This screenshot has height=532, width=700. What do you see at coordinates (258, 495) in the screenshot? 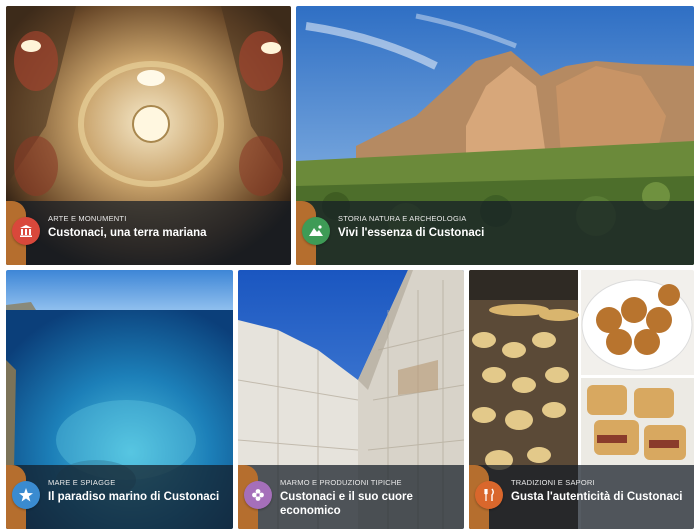
I see `flower-icon` at bounding box center [258, 495].